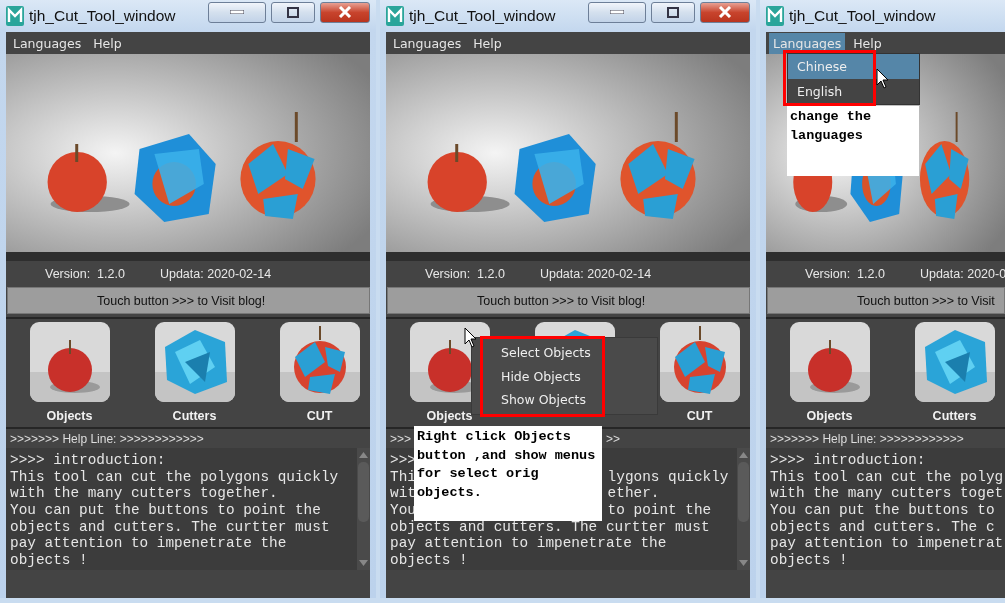 This screenshot has width=1005, height=603. Describe the element at coordinates (401, 438) in the screenshot. I see `help-line-label: >>>` at that location.